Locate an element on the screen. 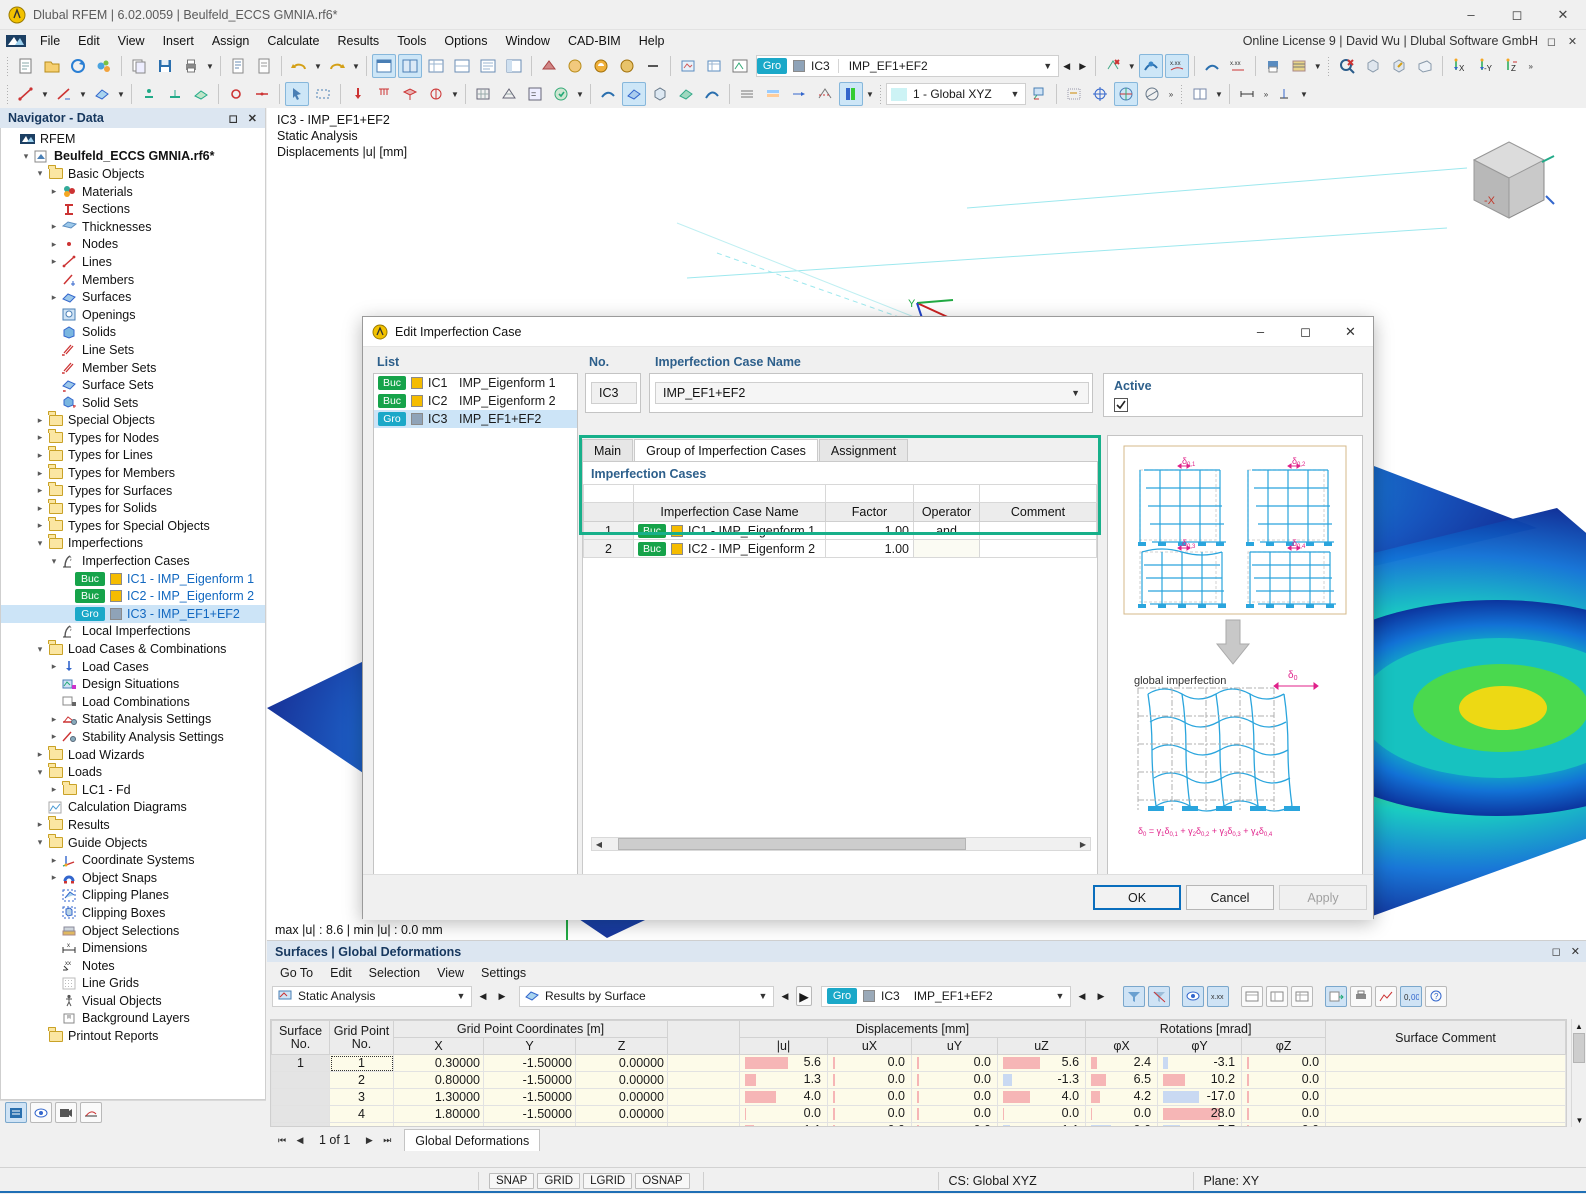 The image size is (1586, 1194). cell-uz: 0.0 is located at coordinates (1042, 1114).